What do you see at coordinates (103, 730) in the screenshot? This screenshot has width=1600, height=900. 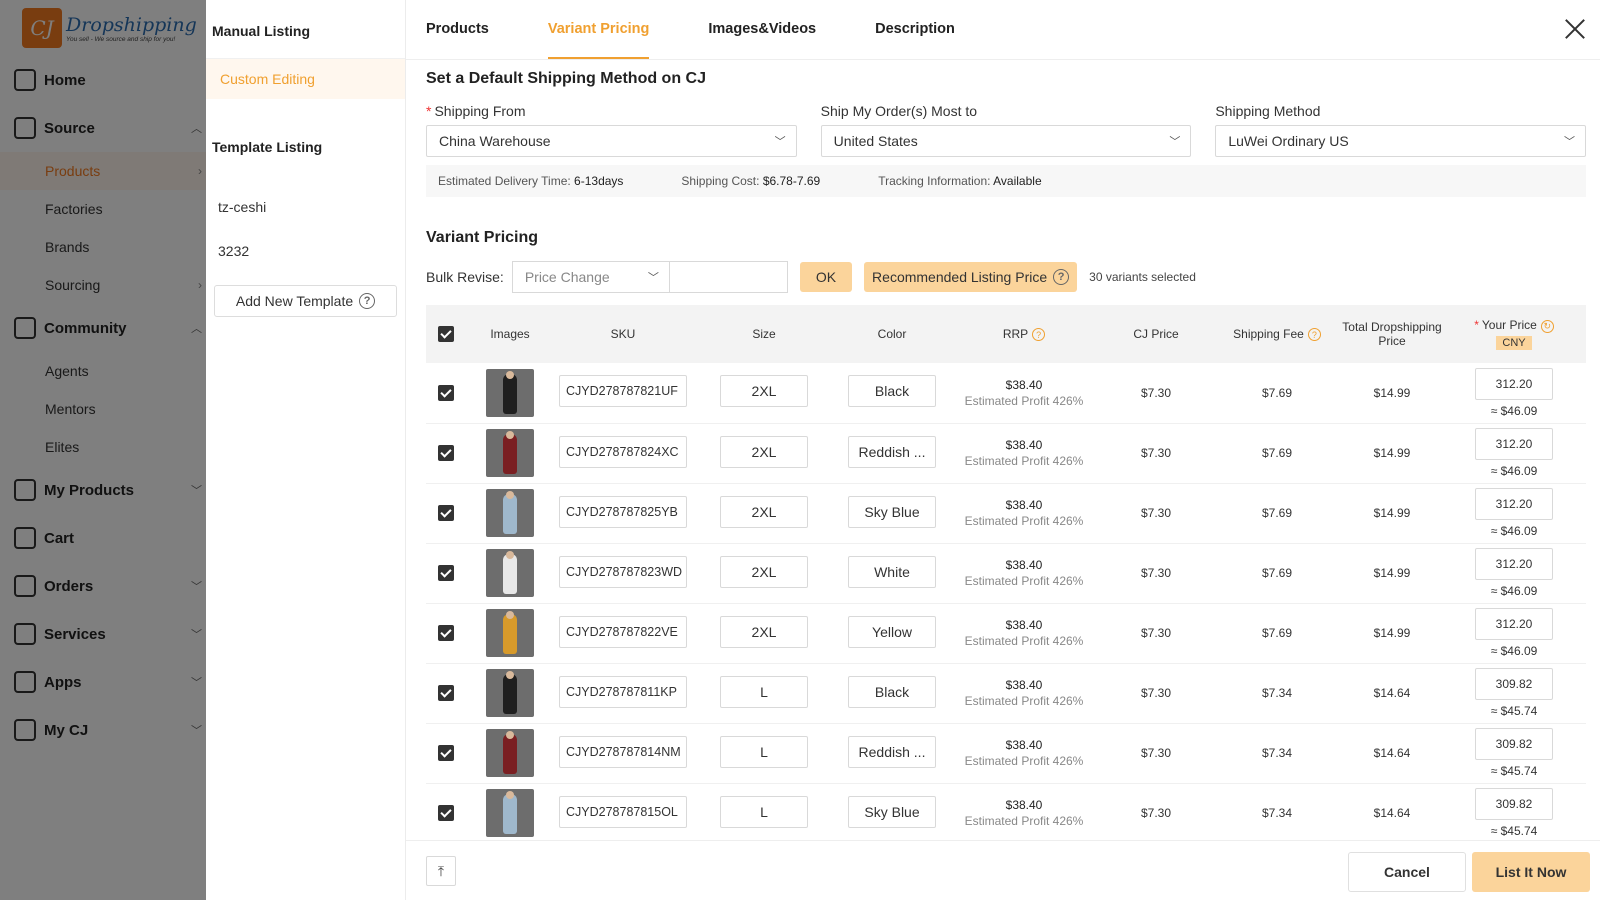 I see `nav-my-cj: My CJ ﹀` at bounding box center [103, 730].